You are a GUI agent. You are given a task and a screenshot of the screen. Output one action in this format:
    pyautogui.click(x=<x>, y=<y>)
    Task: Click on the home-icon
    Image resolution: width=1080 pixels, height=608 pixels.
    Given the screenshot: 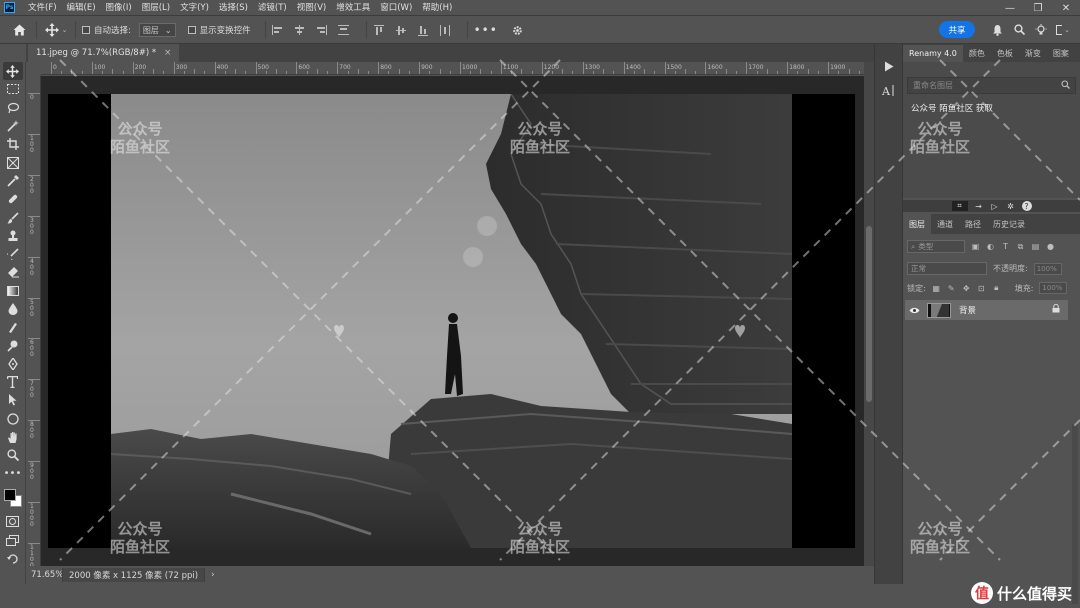 What is the action you would take?
    pyautogui.click(x=19, y=30)
    